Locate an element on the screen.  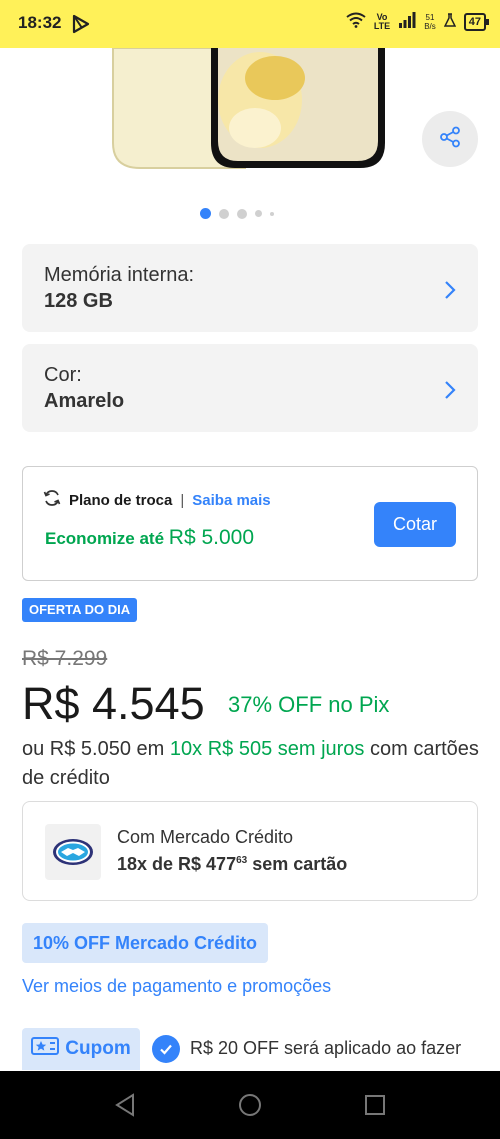
coupon-label: Cupom is located at coordinates (98, 1048).